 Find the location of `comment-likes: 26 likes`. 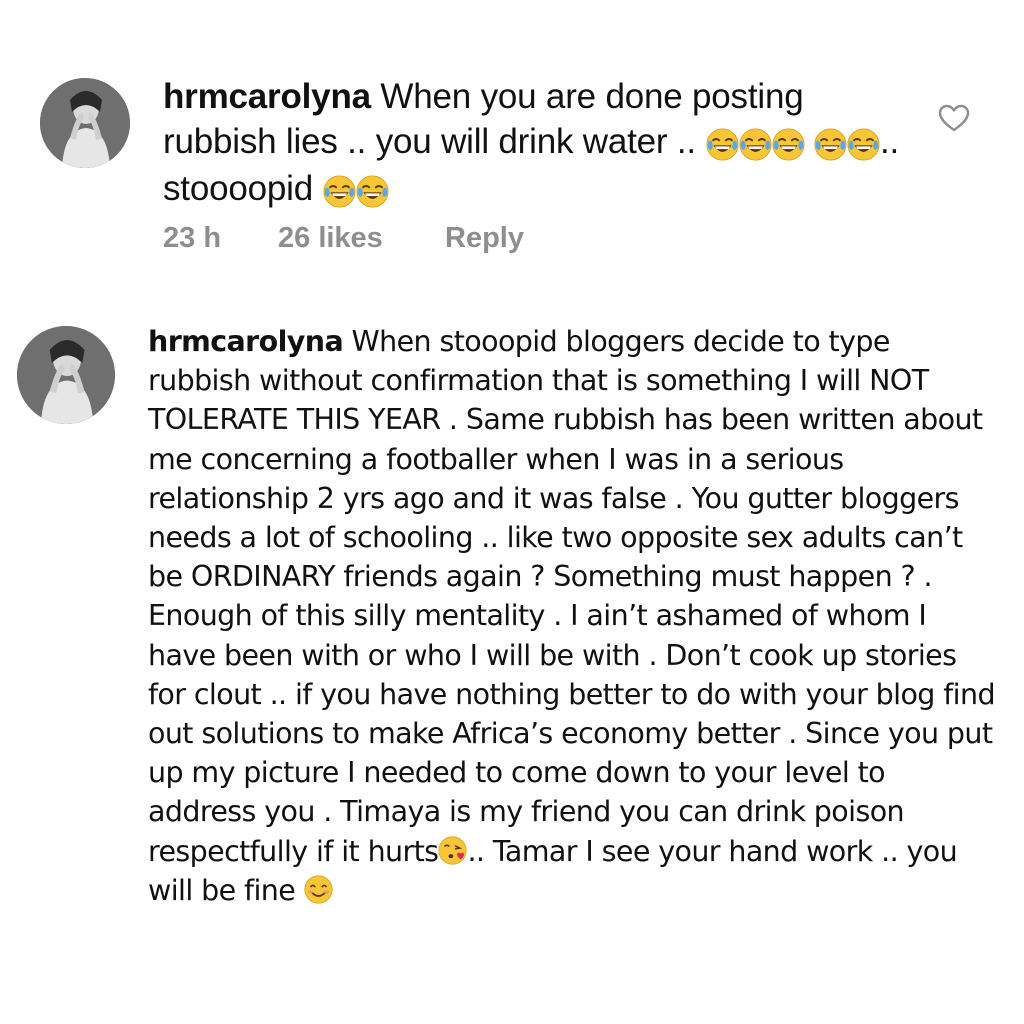

comment-likes: 26 likes is located at coordinates (330, 238).